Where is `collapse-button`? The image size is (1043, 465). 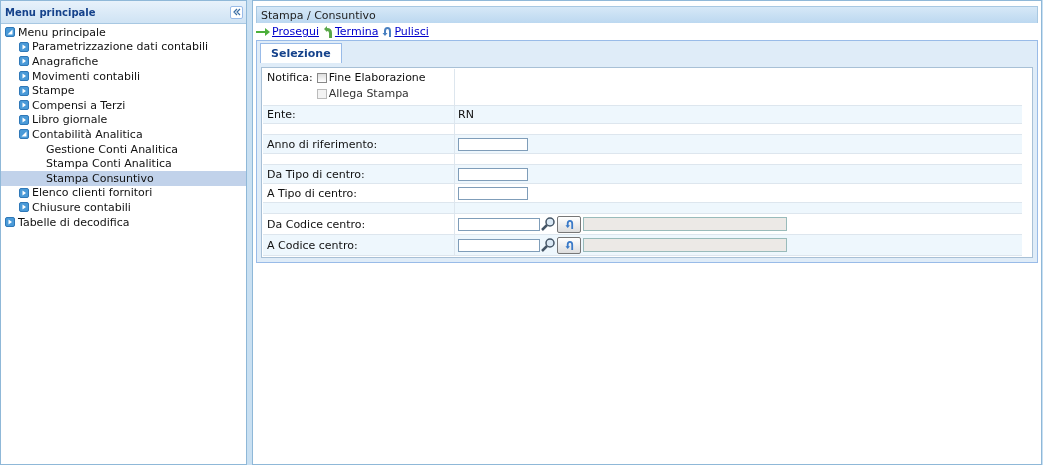 collapse-button is located at coordinates (236, 12).